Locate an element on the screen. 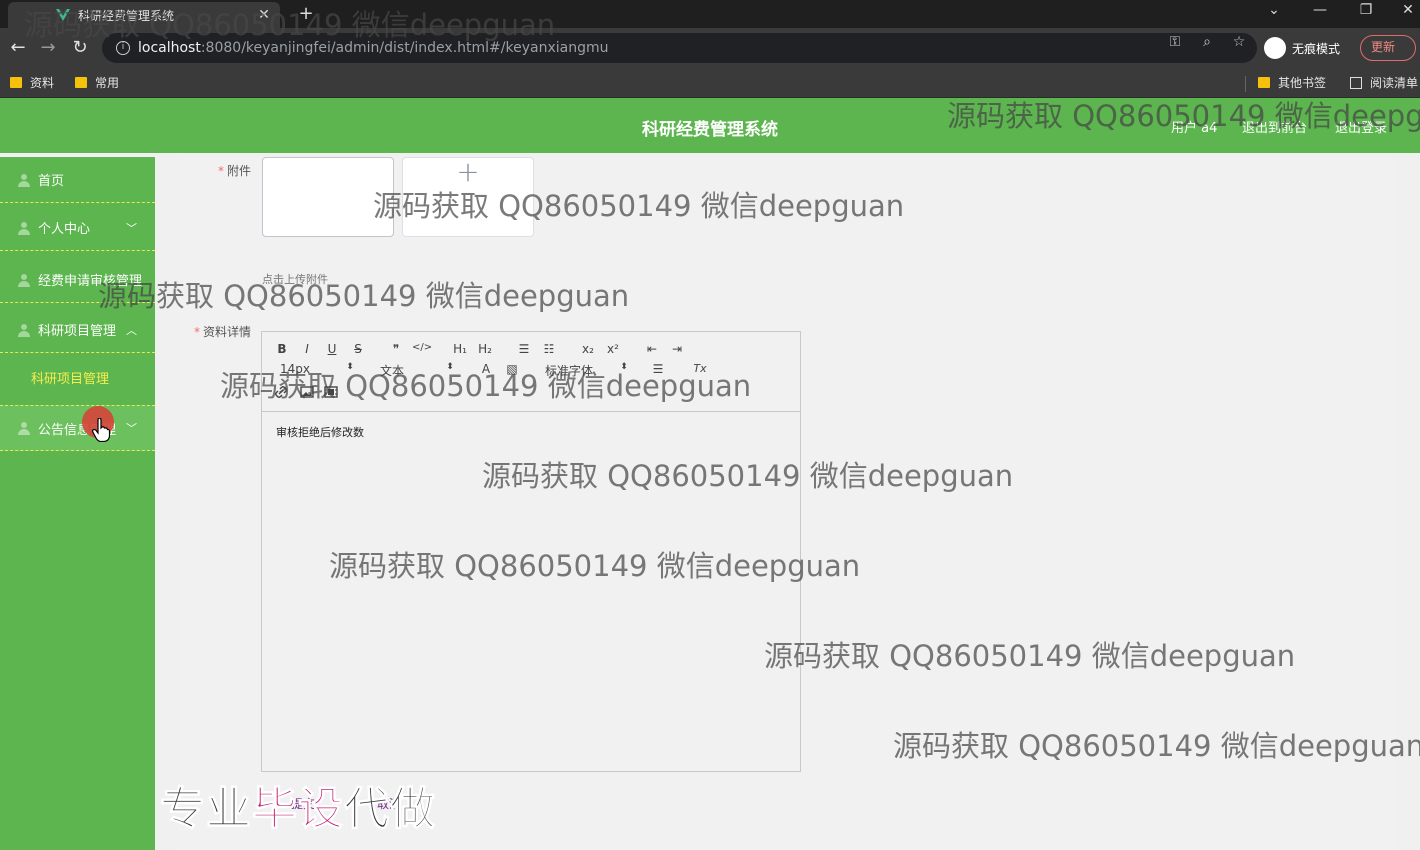 The width and height of the screenshot is (1420, 850). url-host: localhost is located at coordinates (169, 48).